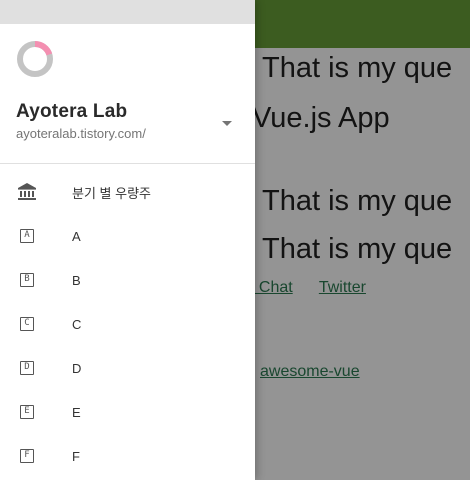 This screenshot has height=480, width=470. I want to click on nav-item-label: F, so click(76, 456).